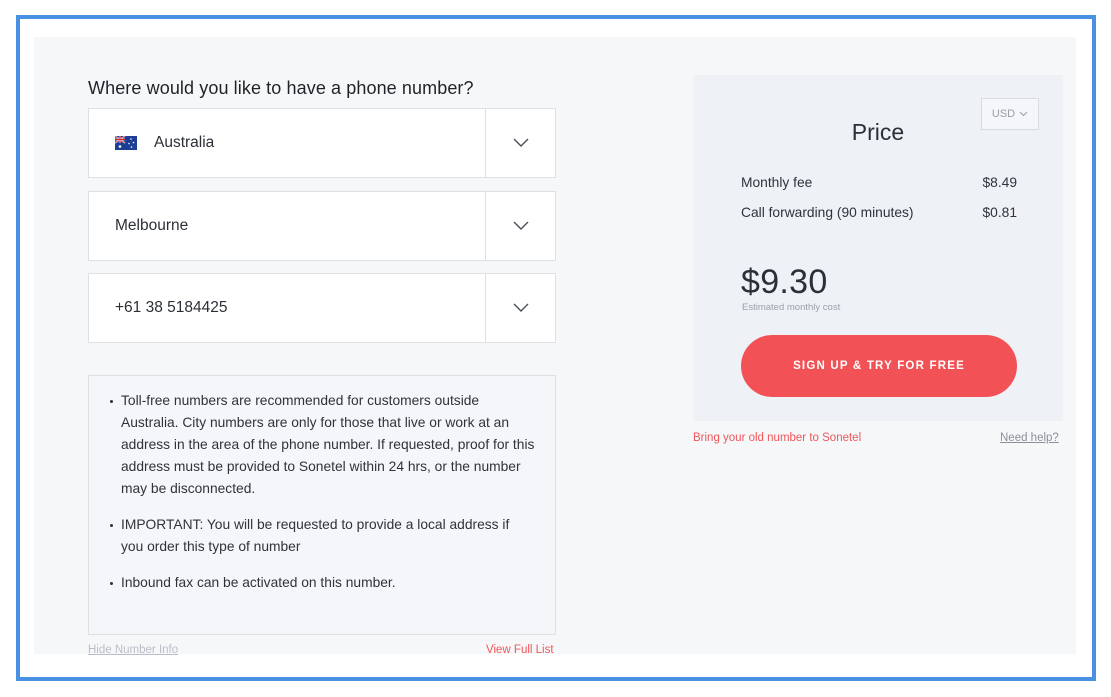  I want to click on australia-flag-icon, so click(126, 143).